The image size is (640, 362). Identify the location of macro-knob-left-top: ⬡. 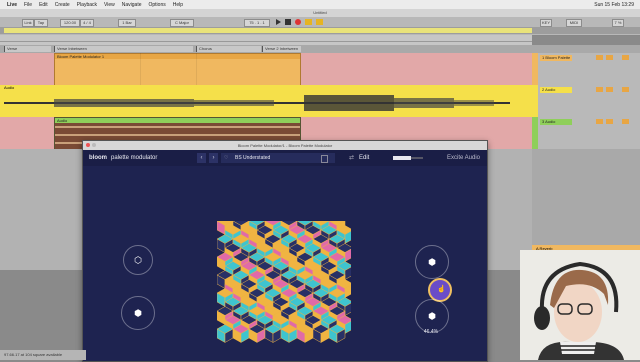
(138, 260).